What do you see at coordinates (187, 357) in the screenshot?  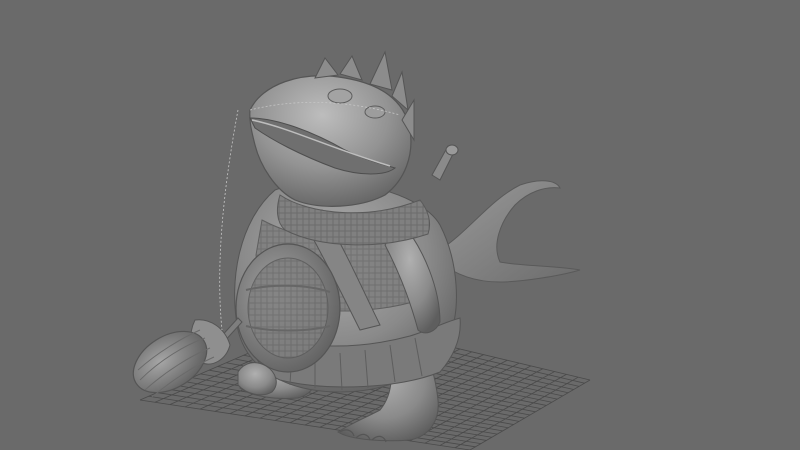 I see `model-brush` at bounding box center [187, 357].